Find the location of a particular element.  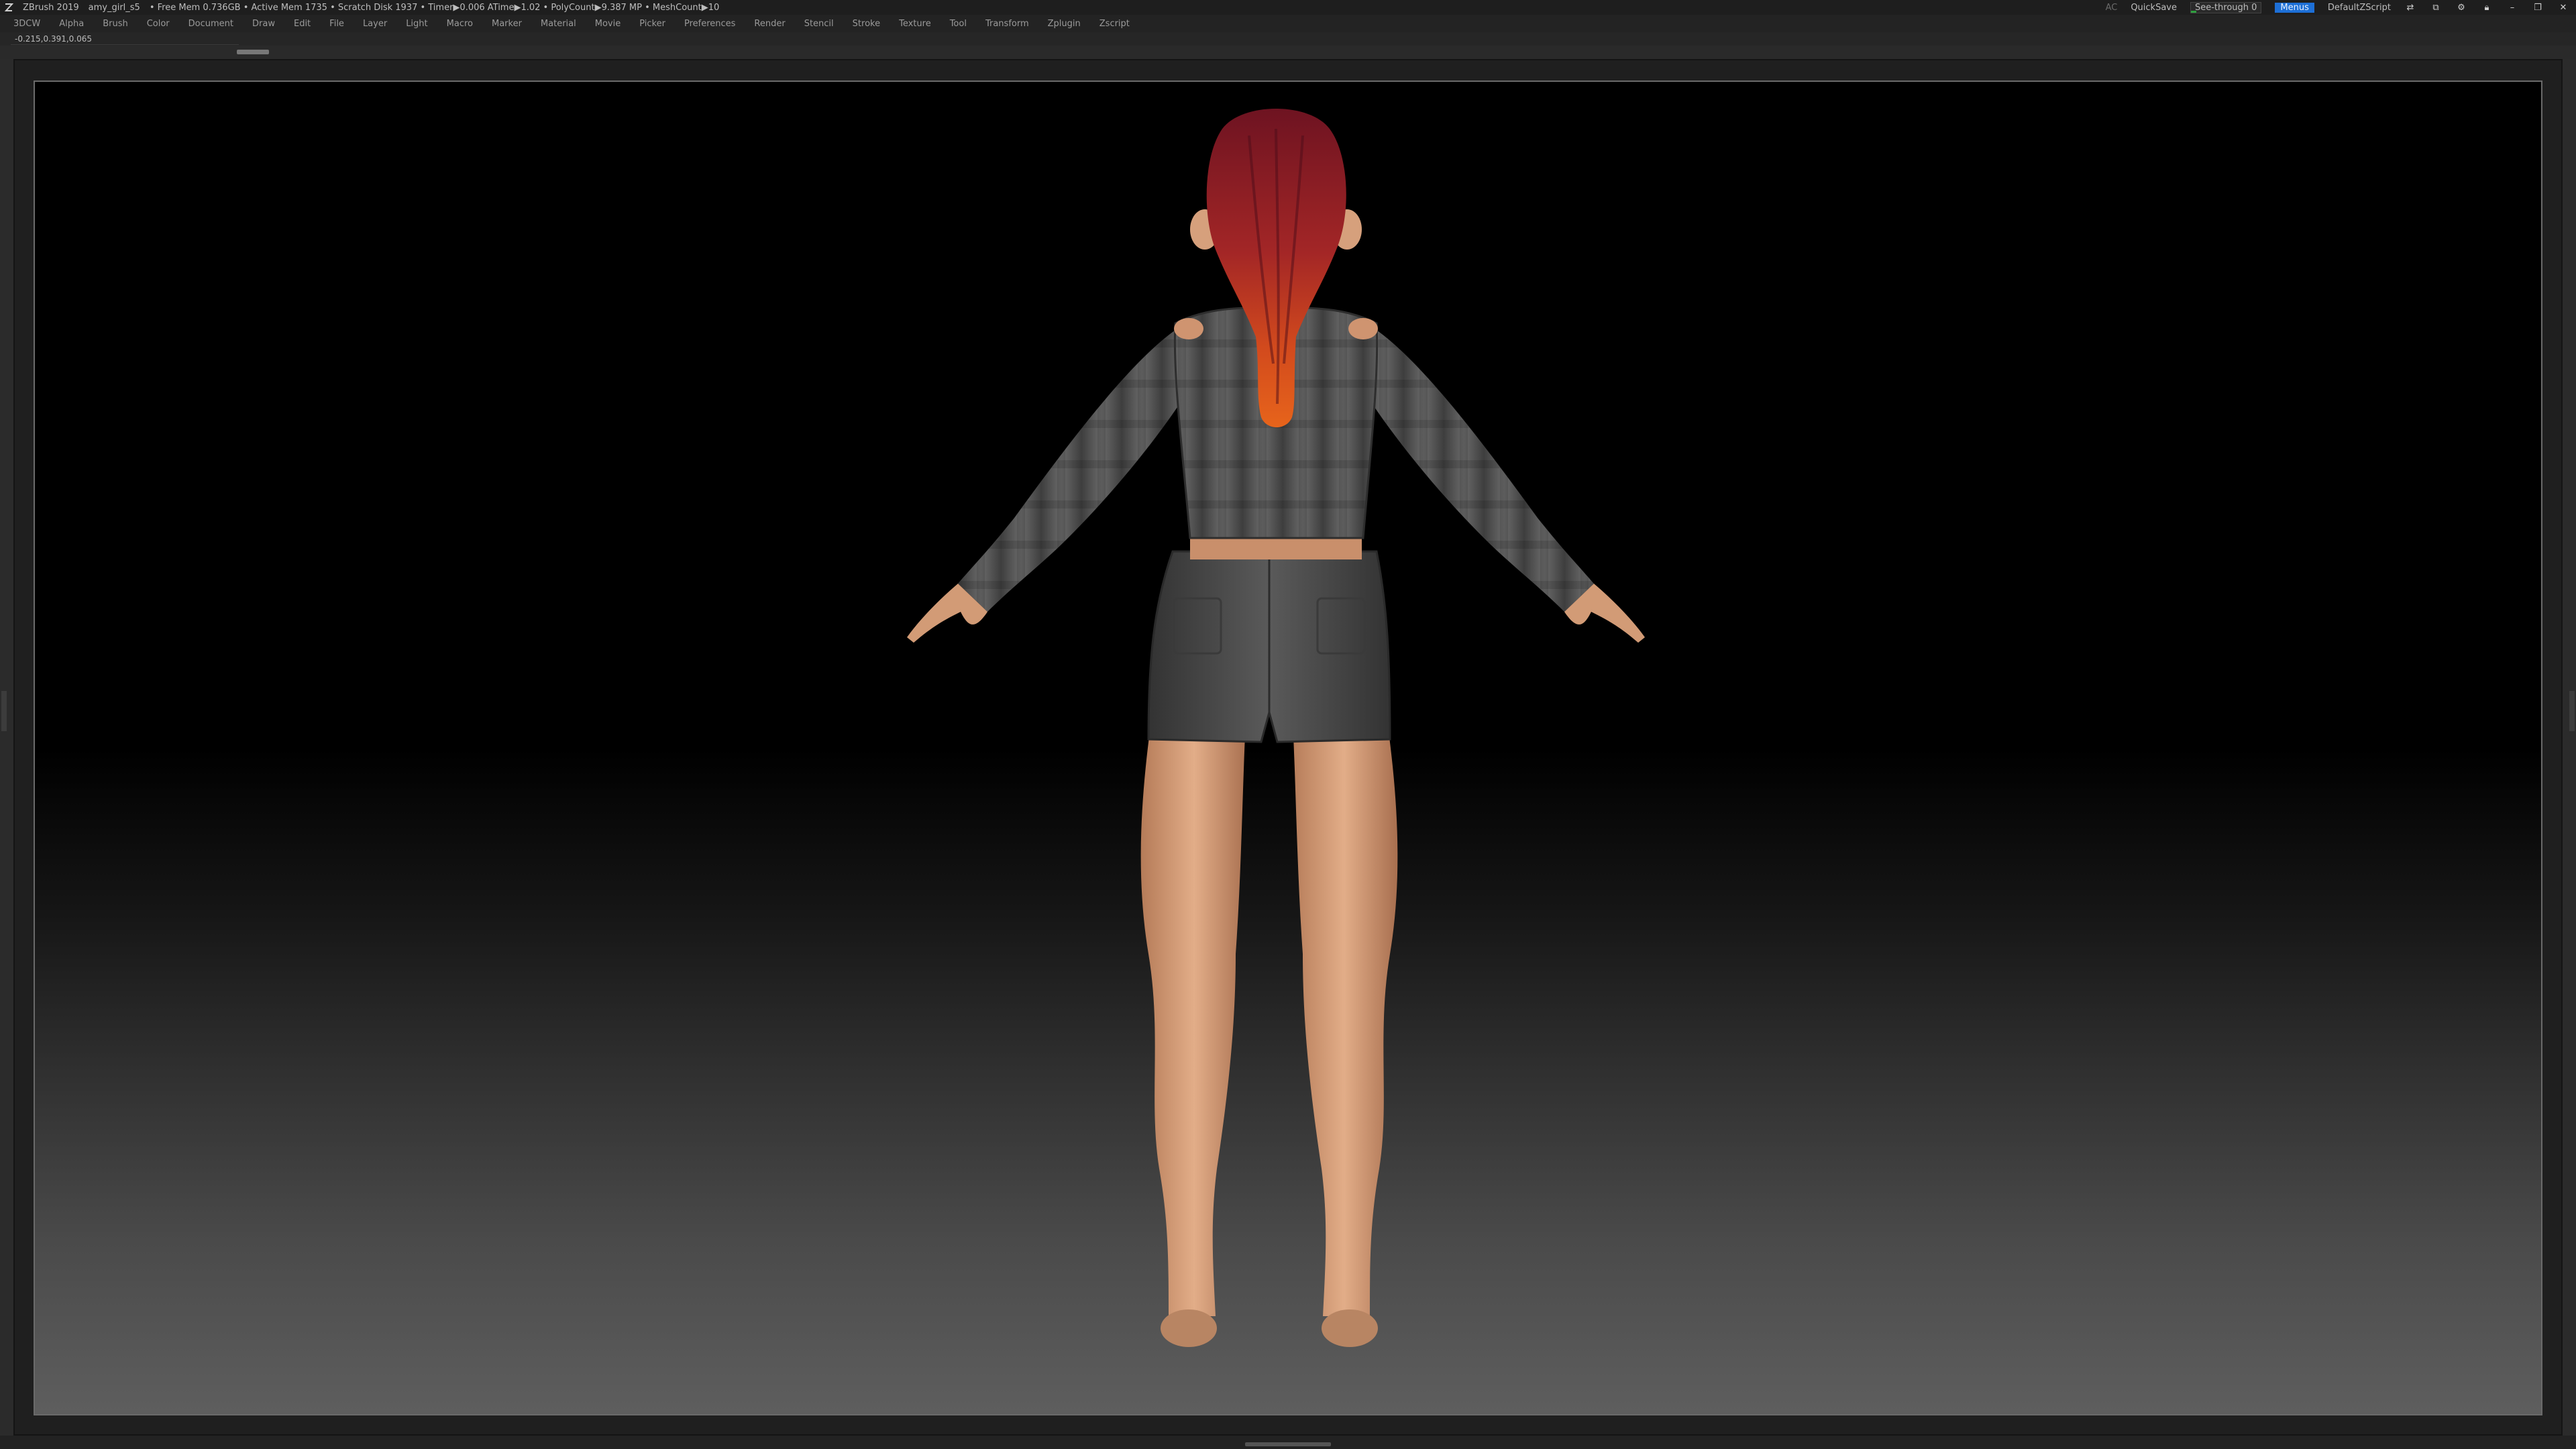

coordinates-bar: -0.215,0.391,0.065 is located at coordinates (1288, 39).